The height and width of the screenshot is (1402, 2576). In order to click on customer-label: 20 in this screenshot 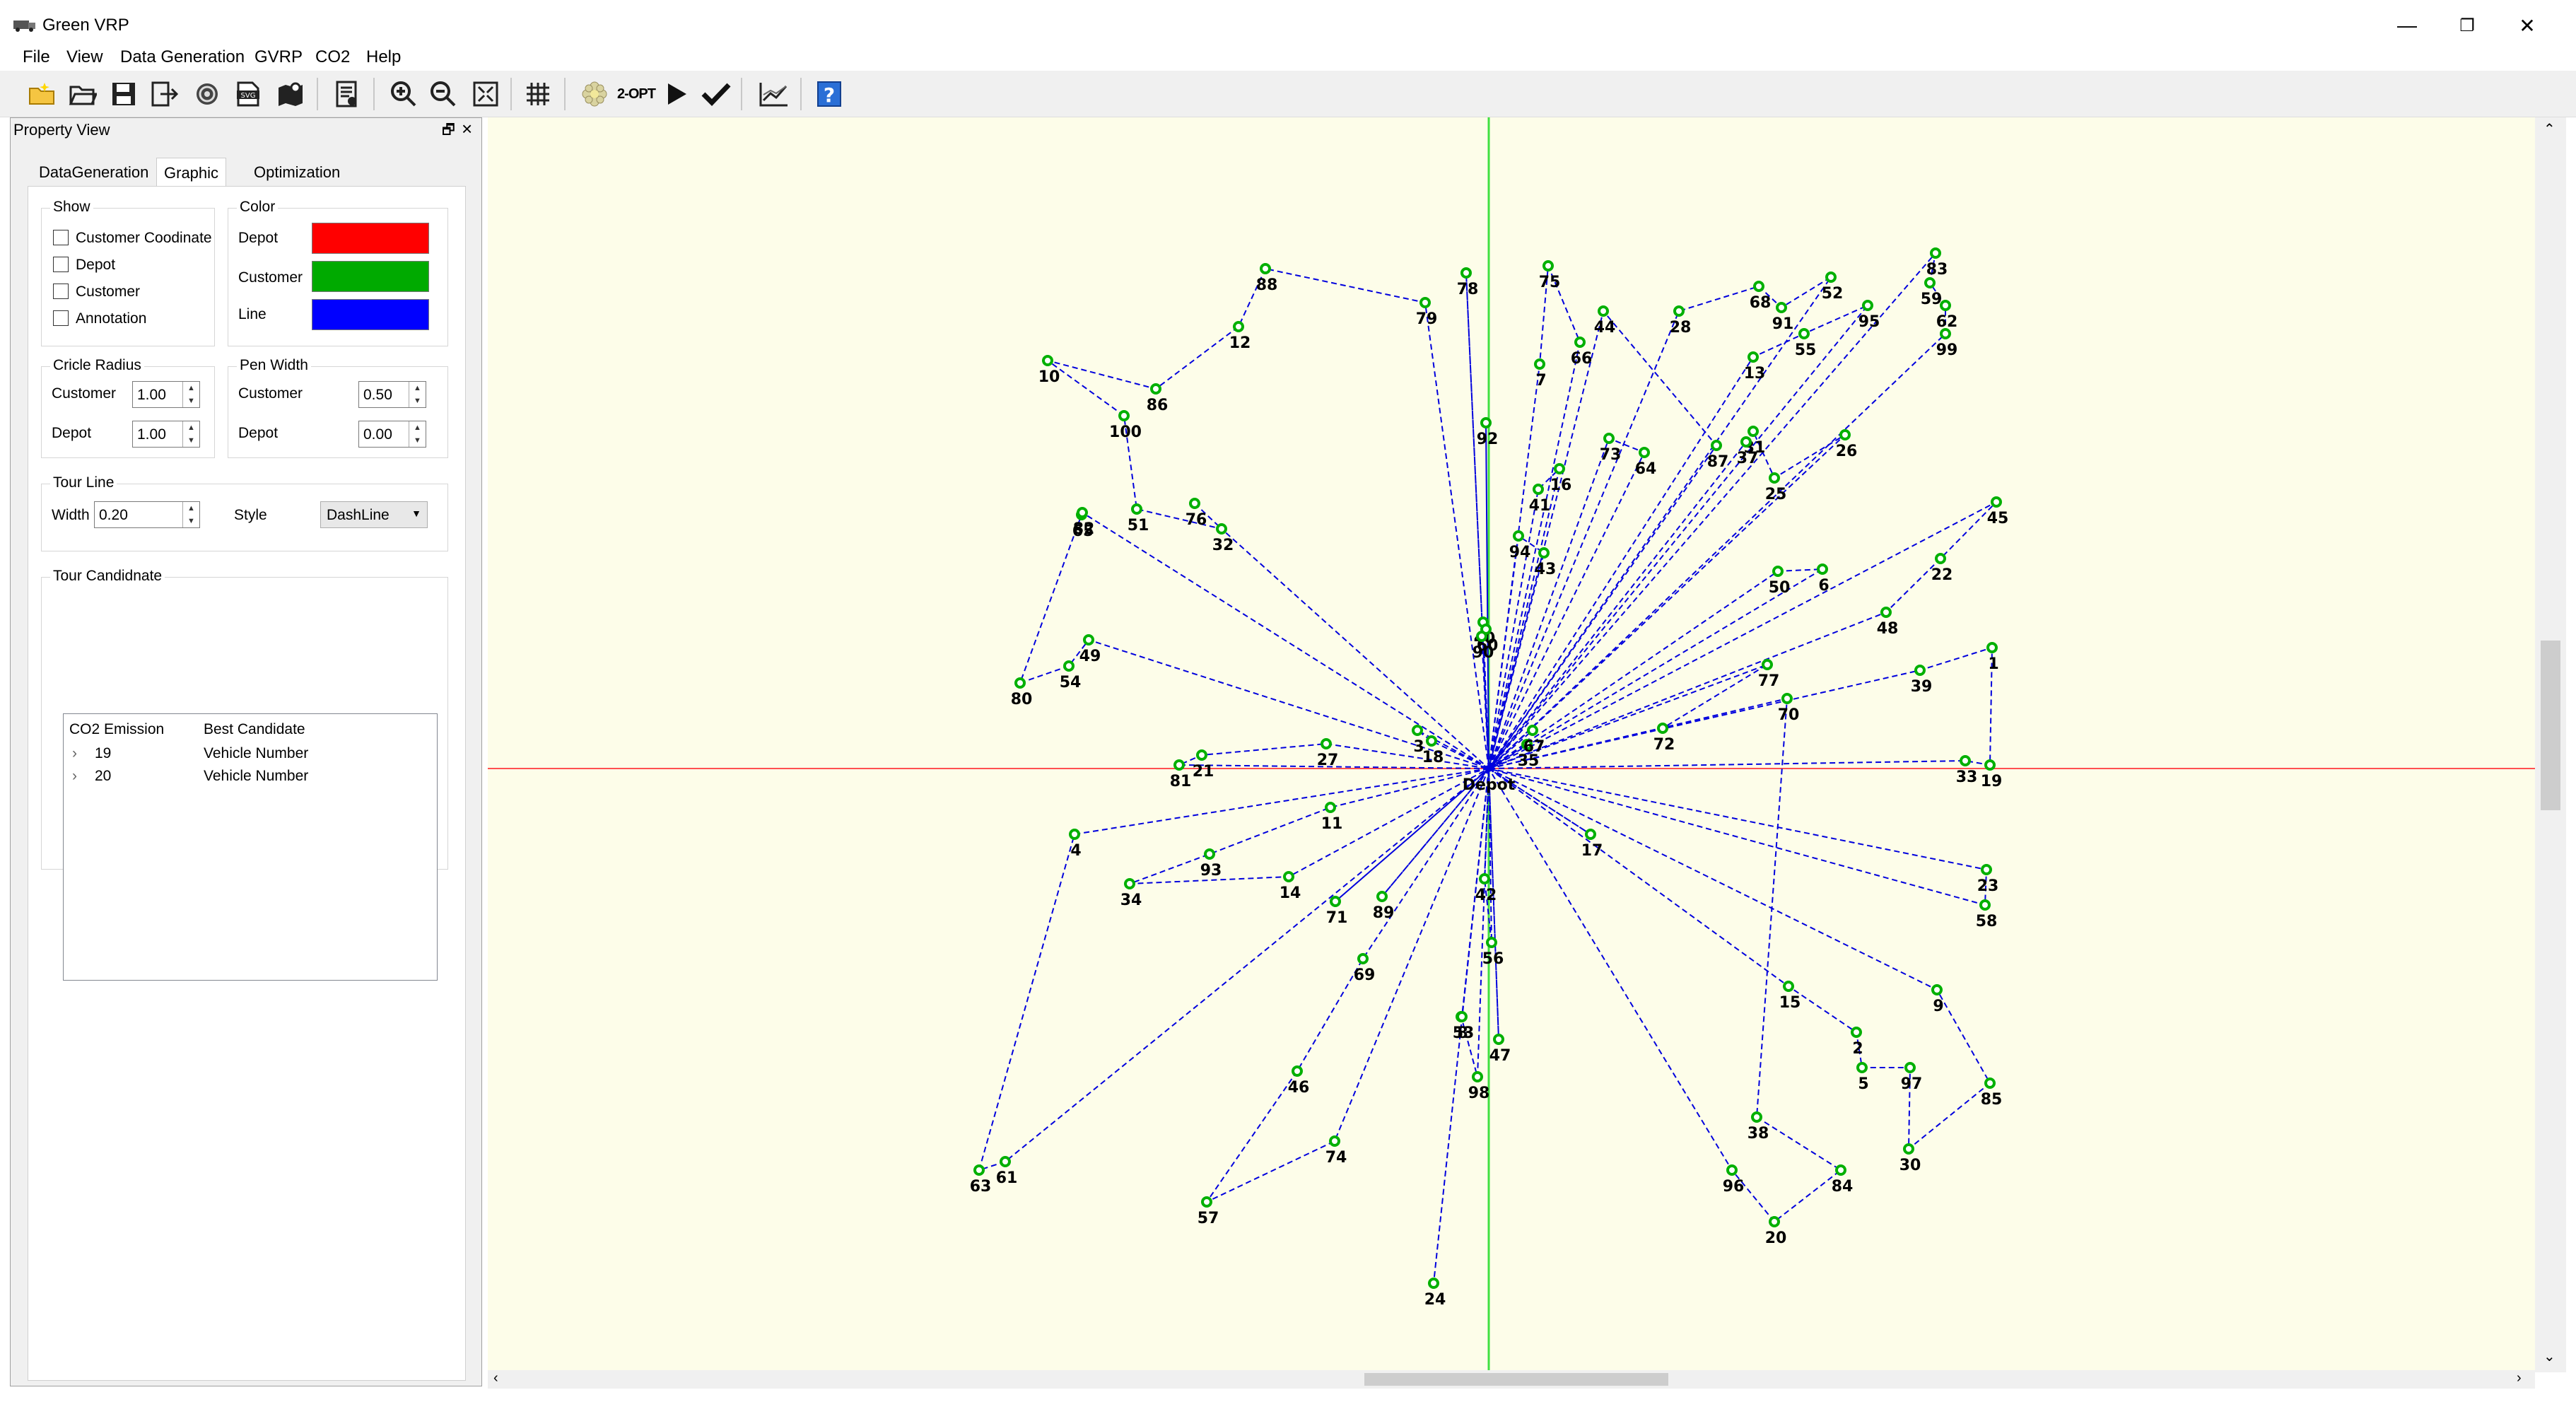, I will do `click(1776, 1238)`.